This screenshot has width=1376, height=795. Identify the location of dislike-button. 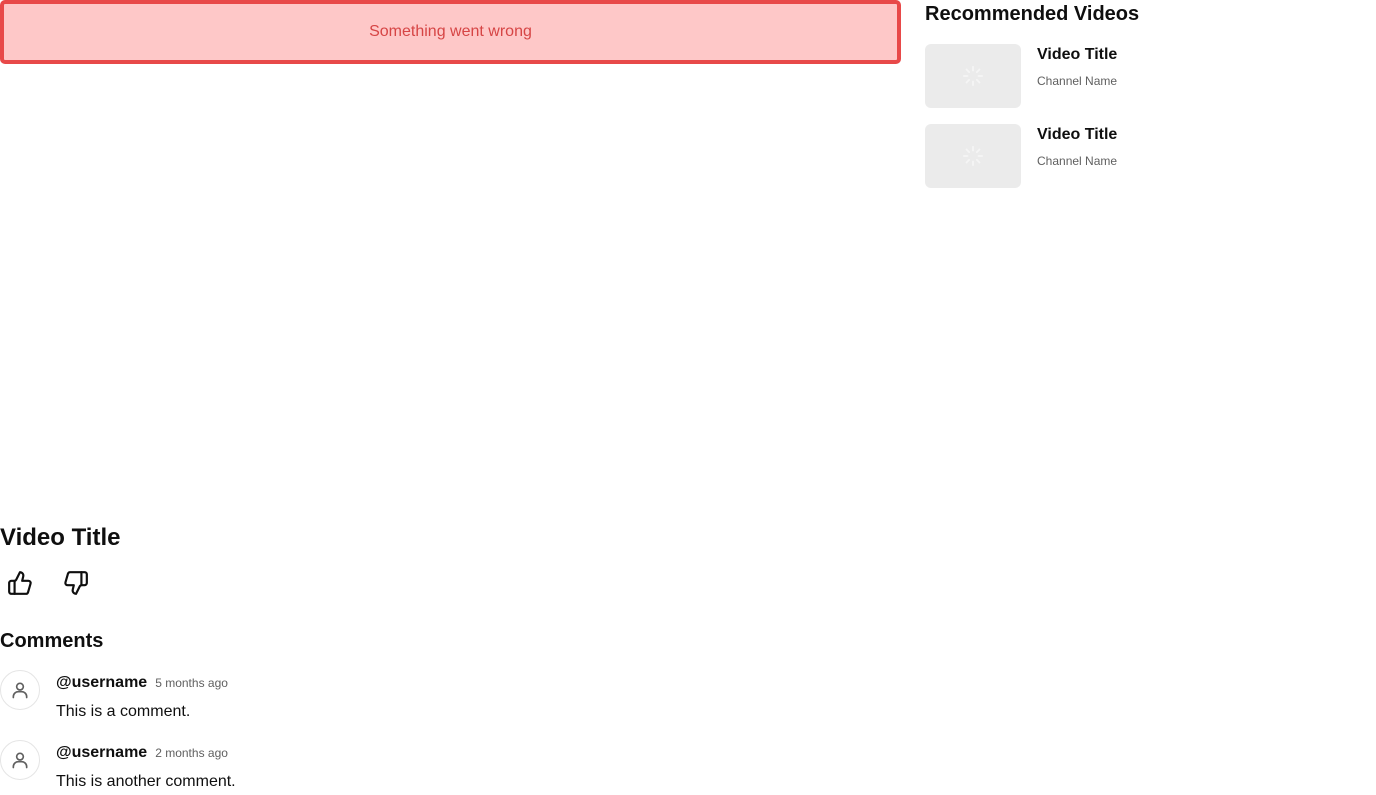
(76, 583).